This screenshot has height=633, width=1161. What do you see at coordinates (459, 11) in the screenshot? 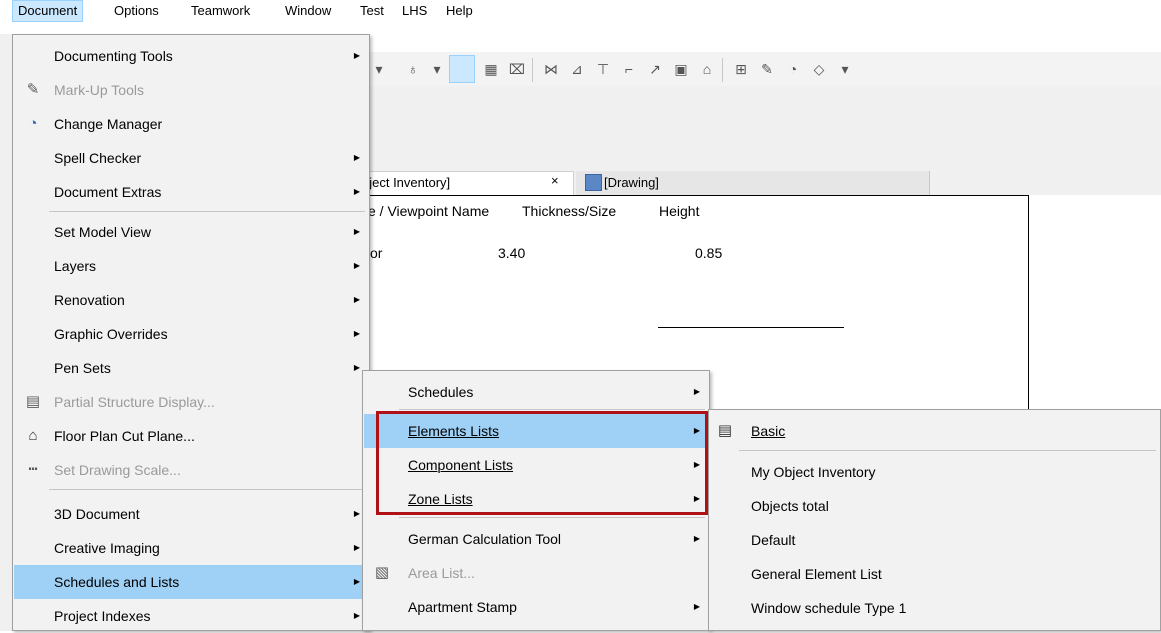
I see `menu-help: Help` at bounding box center [459, 11].